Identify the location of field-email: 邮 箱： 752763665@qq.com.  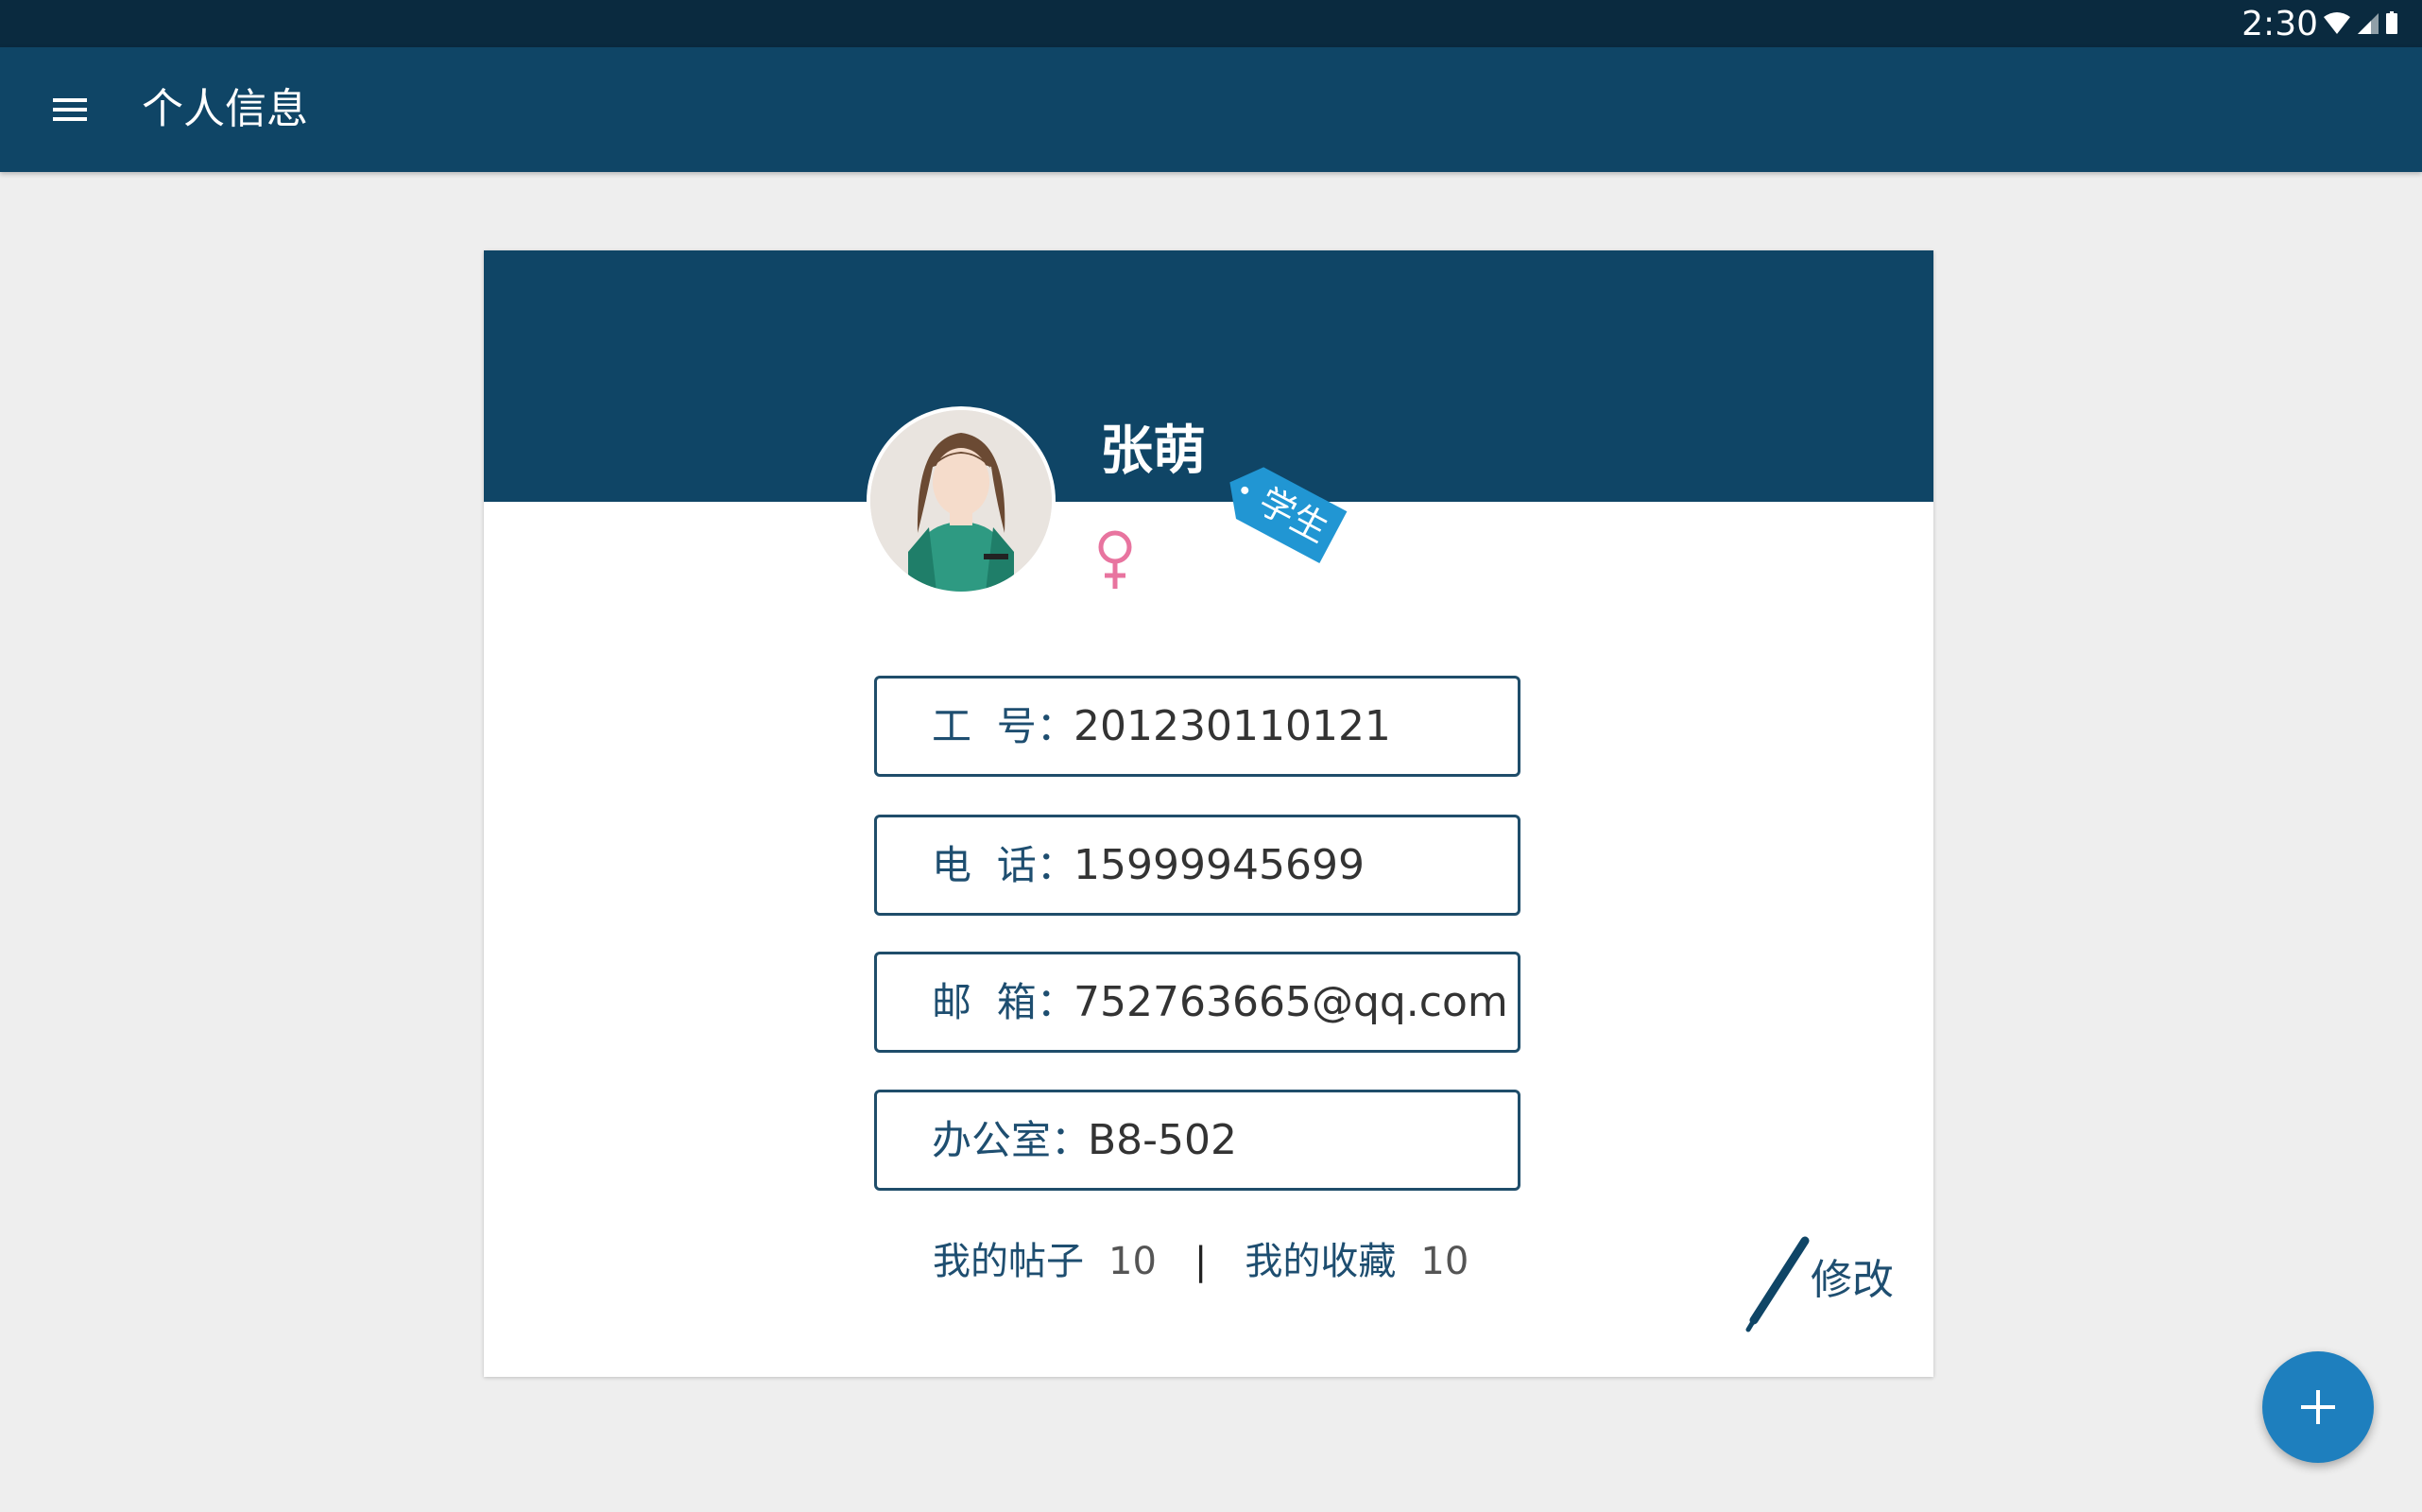
(1197, 1002).